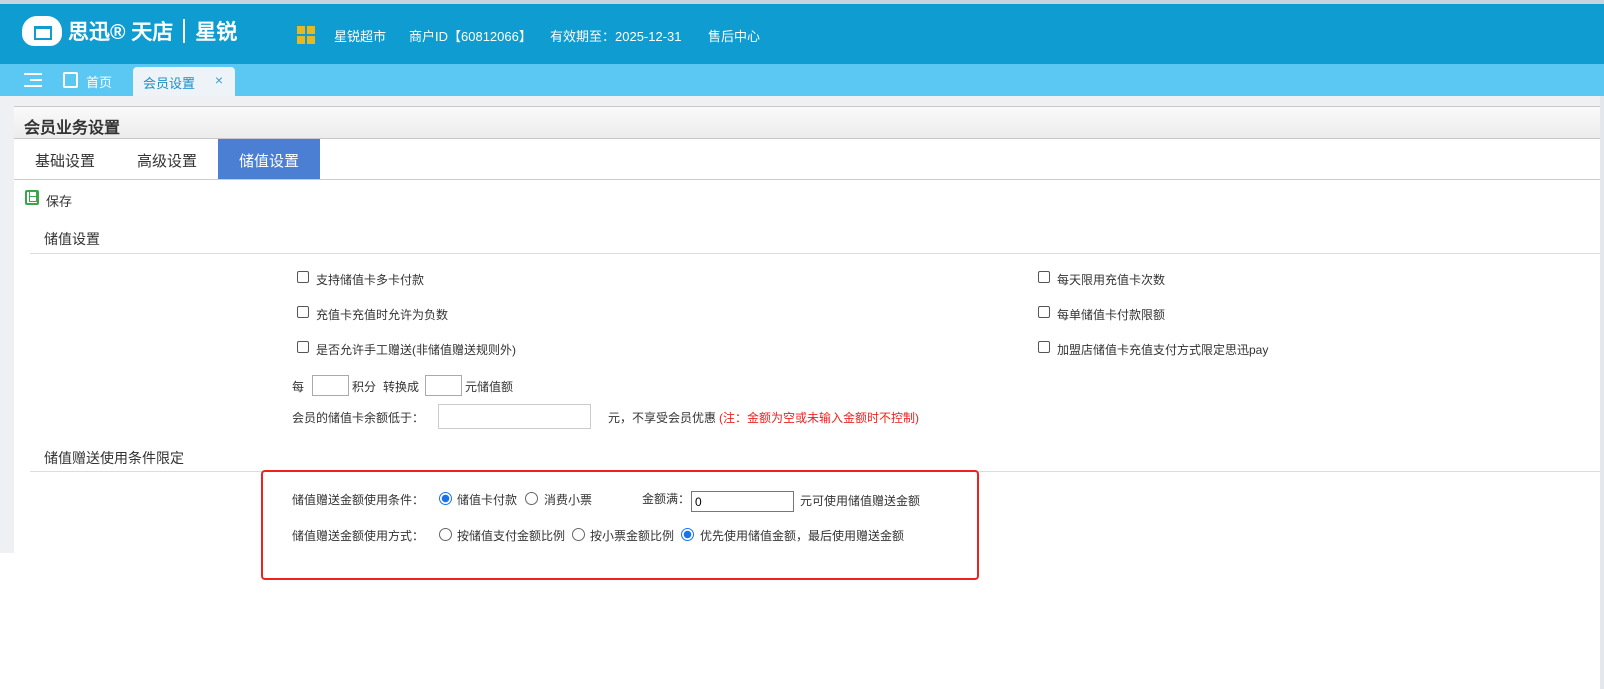  Describe the element at coordinates (303, 312) in the screenshot. I see `checkbox-allow-negative` at that location.